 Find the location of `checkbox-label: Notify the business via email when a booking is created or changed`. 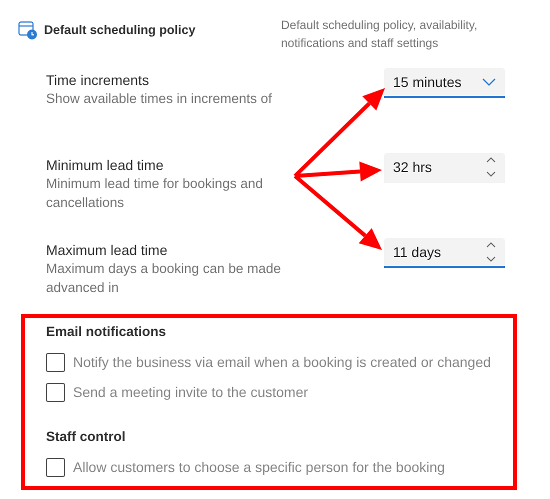

checkbox-label: Notify the business via email when a booking is created or changed is located at coordinates (282, 362).